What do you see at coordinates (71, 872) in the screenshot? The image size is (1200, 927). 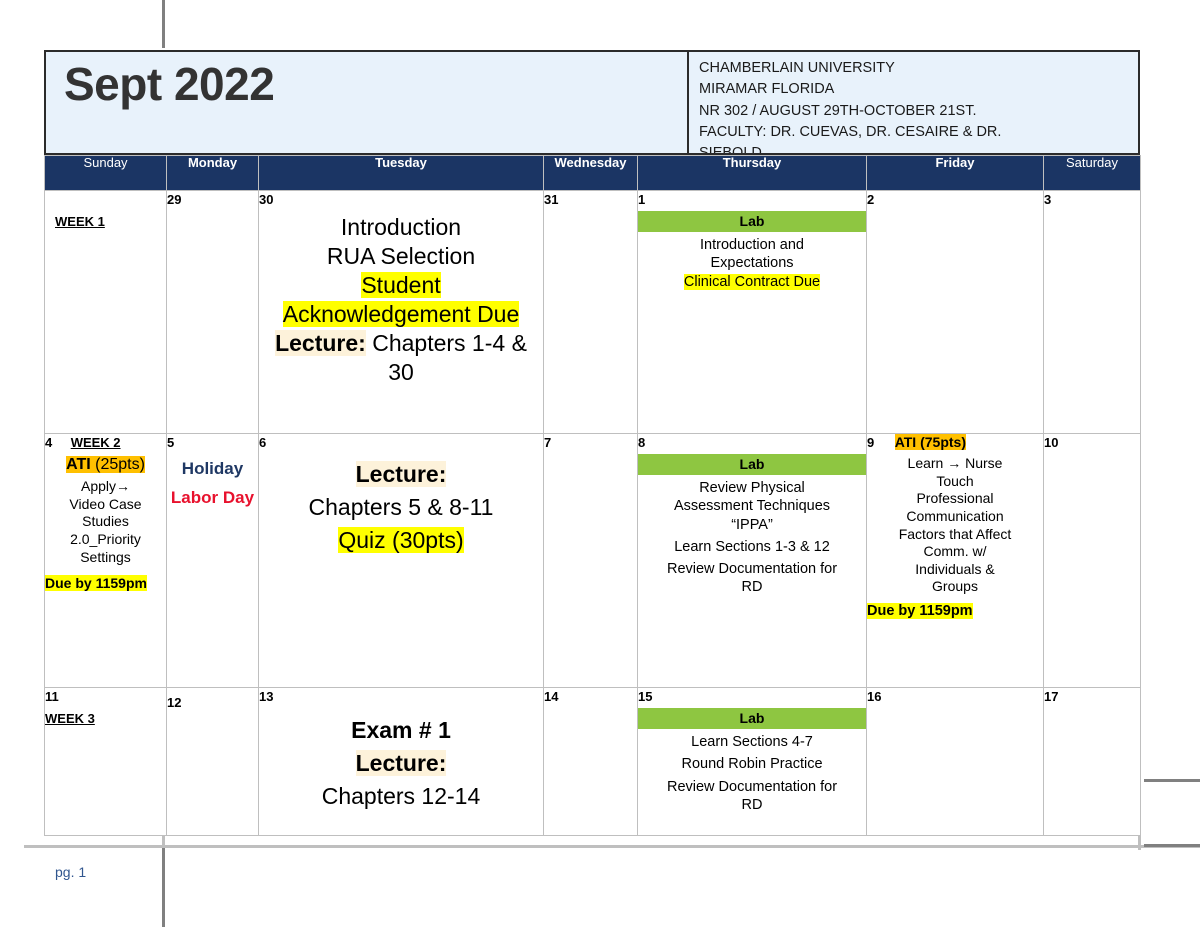 I see `page-number: pg. 1` at bounding box center [71, 872].